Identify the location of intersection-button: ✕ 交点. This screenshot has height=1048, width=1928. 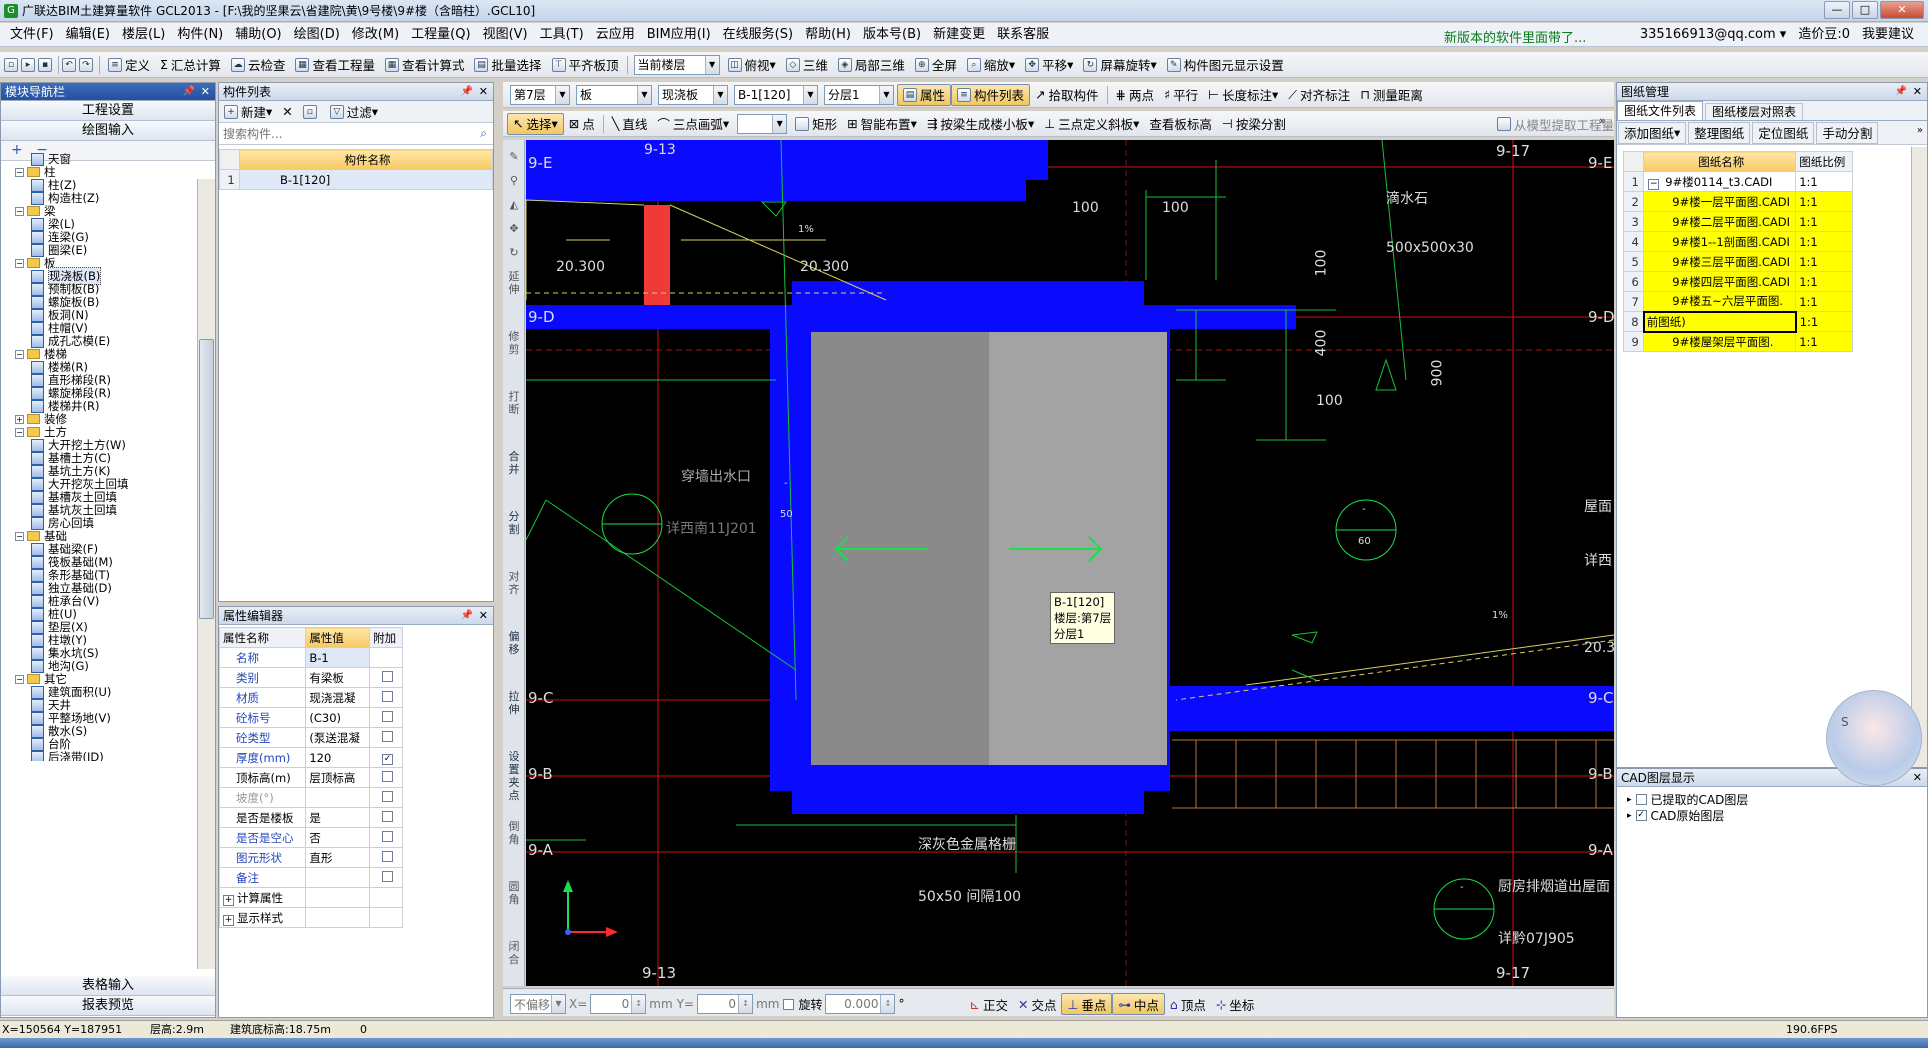
(1037, 1004).